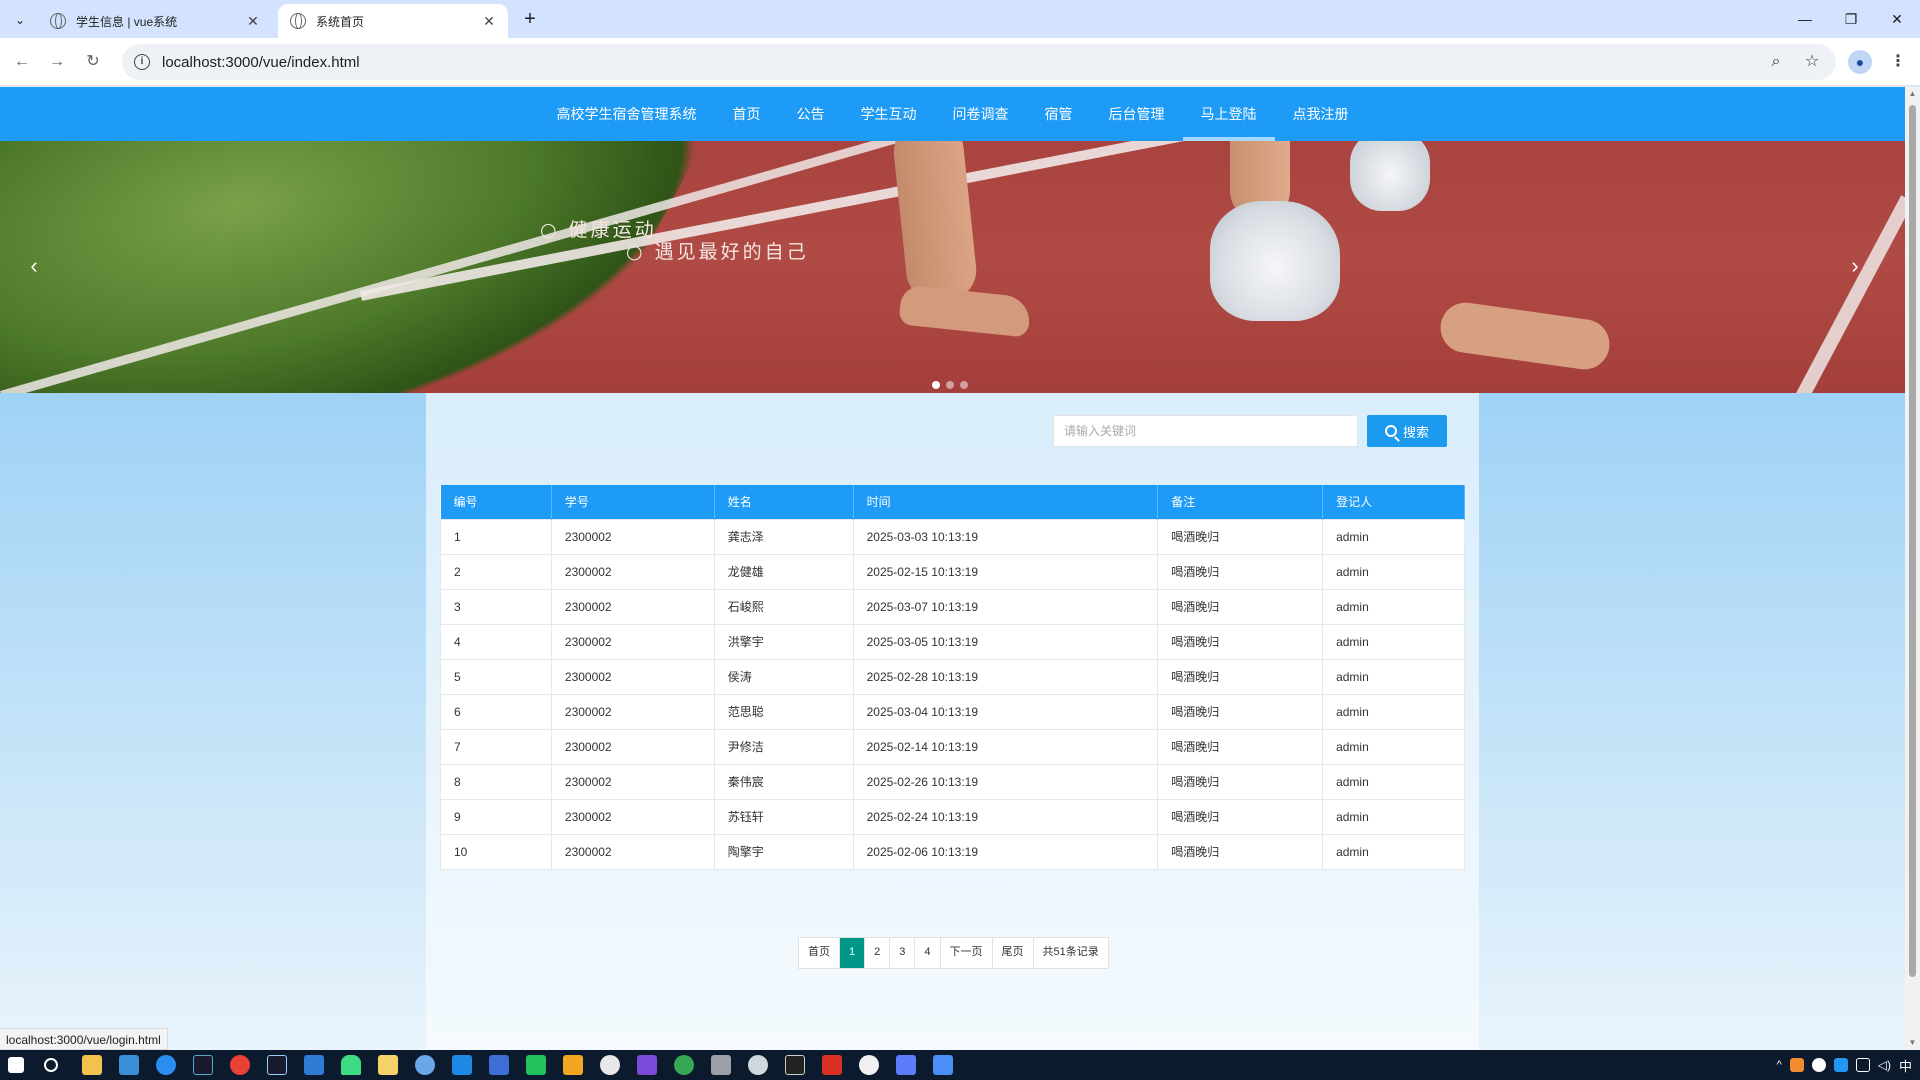 This screenshot has width=1920, height=1080. Describe the element at coordinates (967, 953) in the screenshot. I see `pagination-next: 下一页` at that location.